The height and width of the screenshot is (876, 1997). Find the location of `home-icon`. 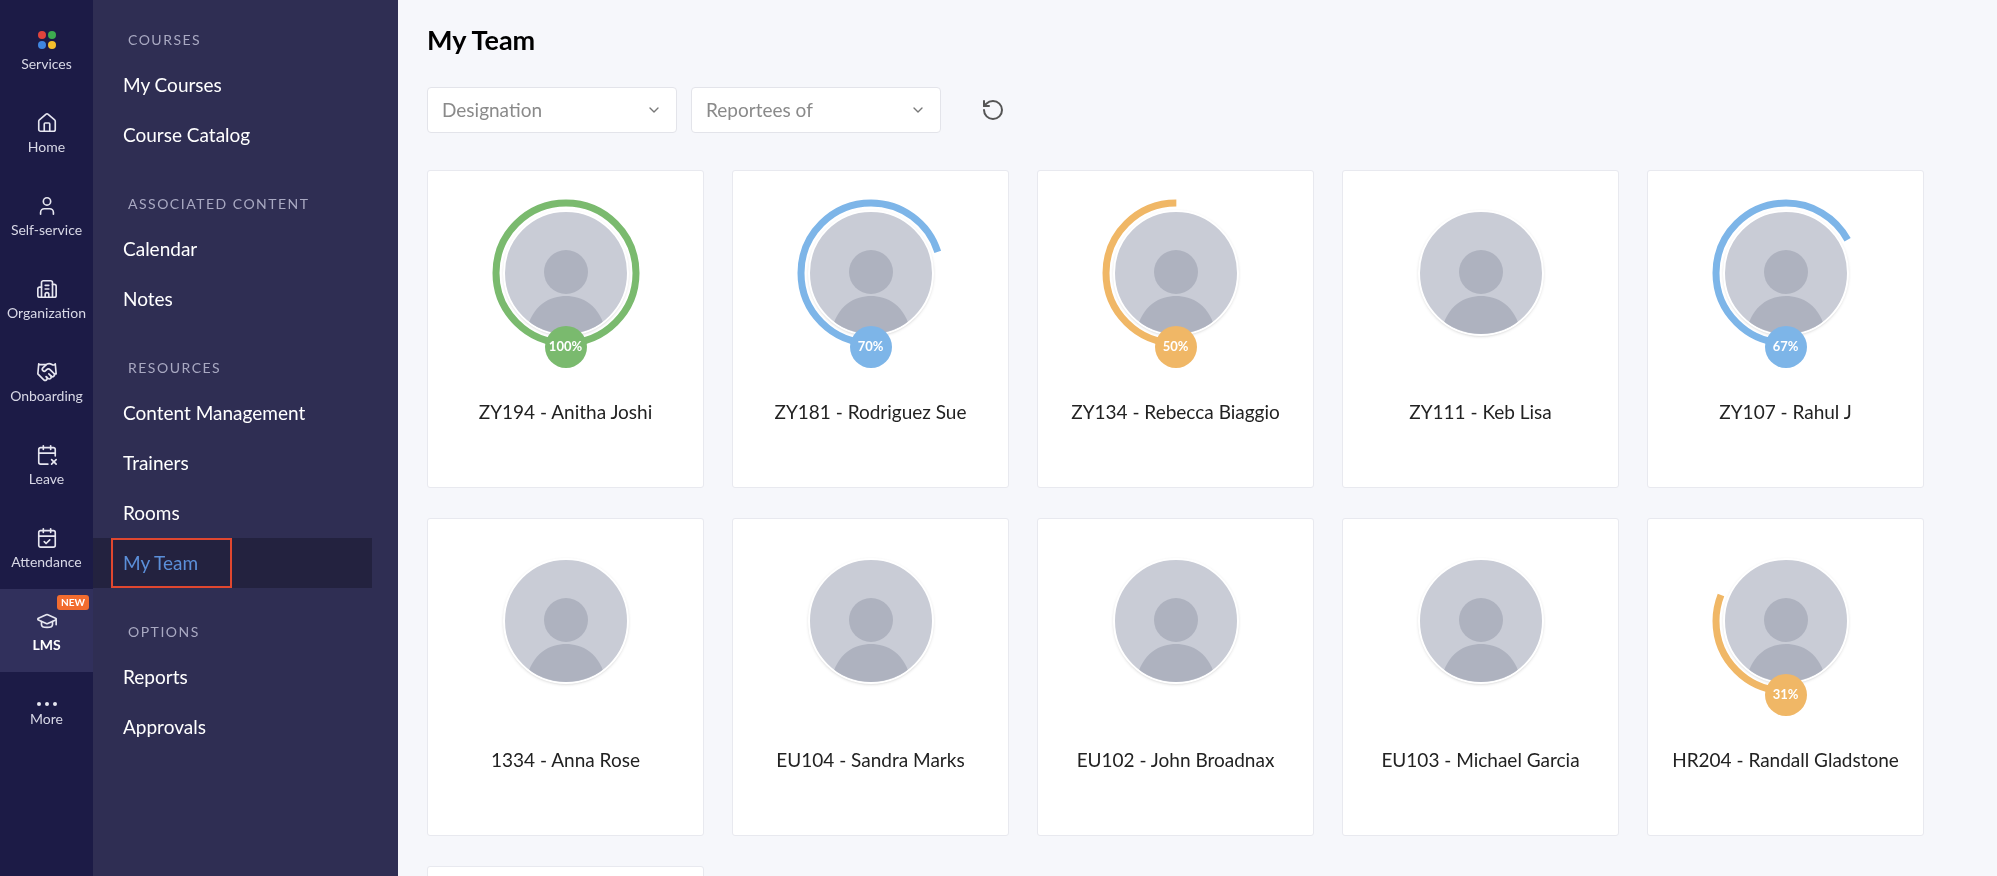

home-icon is located at coordinates (46, 122).